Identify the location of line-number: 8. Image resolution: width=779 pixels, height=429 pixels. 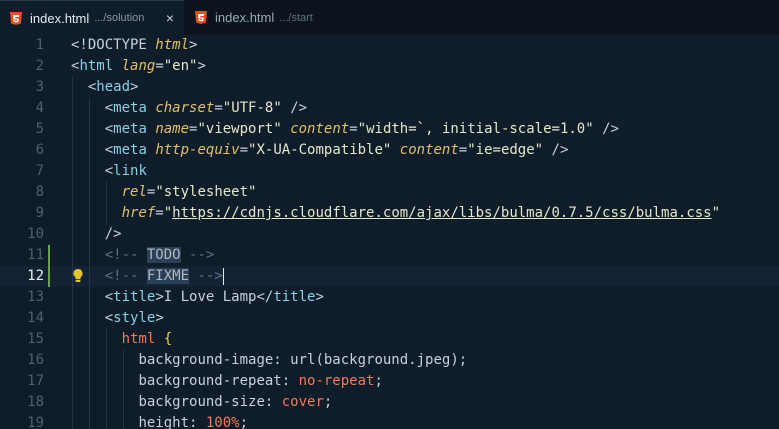
(39, 192).